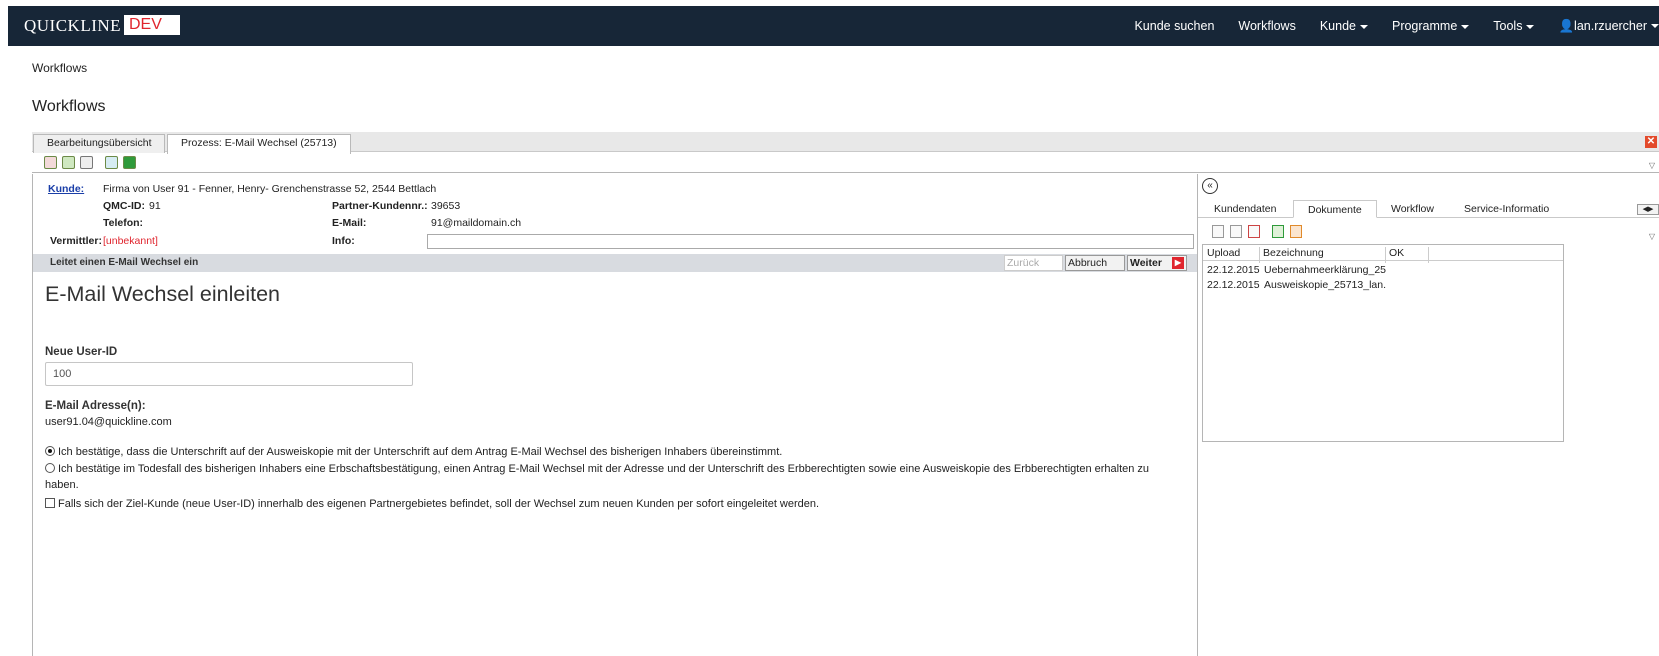 This screenshot has height=656, width=1659. I want to click on table-row: 22.12.2015 Uebernahmeerklärung_25, so click(1383, 270).